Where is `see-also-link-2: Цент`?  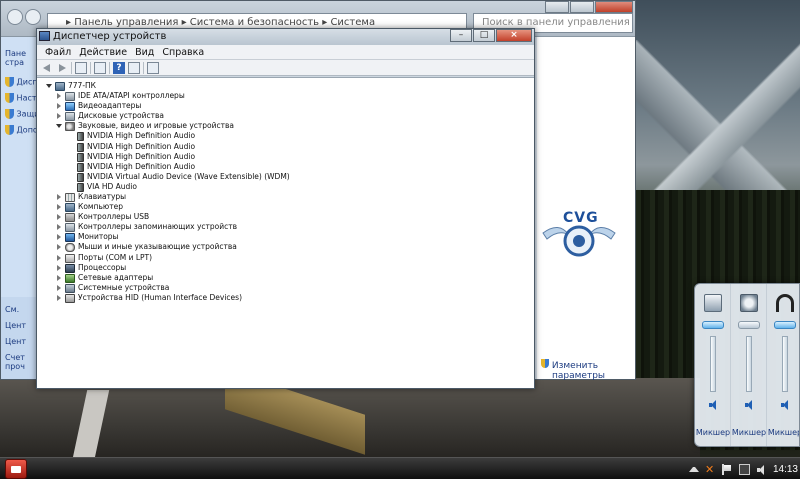 see-also-link-2: Цент is located at coordinates (15, 341).